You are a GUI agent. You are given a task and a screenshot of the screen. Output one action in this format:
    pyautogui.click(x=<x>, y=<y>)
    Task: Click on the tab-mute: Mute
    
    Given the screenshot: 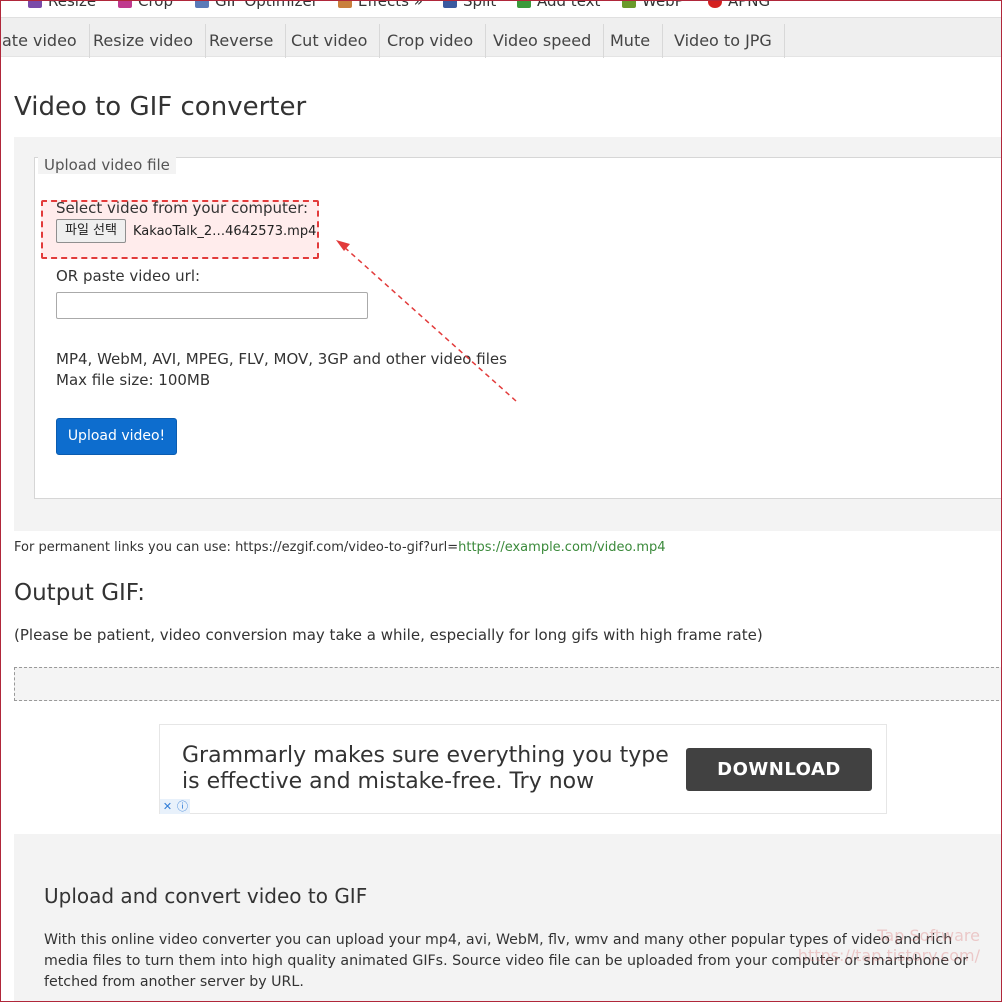 What is the action you would take?
    pyautogui.click(x=631, y=41)
    